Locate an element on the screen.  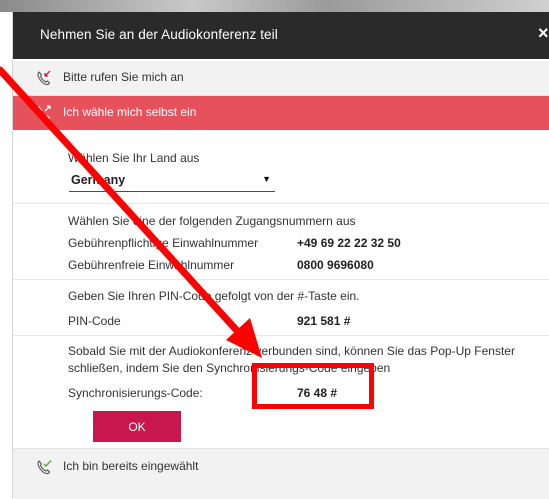
phone-outgoing-icon is located at coordinates (44, 113).